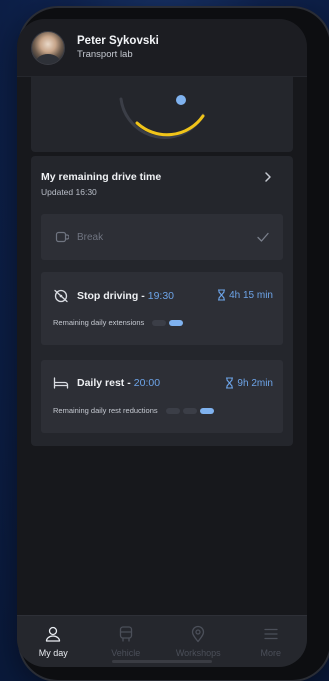  Describe the element at coordinates (118, 41) in the screenshot. I see `user-name: Peter Sykovski` at that location.